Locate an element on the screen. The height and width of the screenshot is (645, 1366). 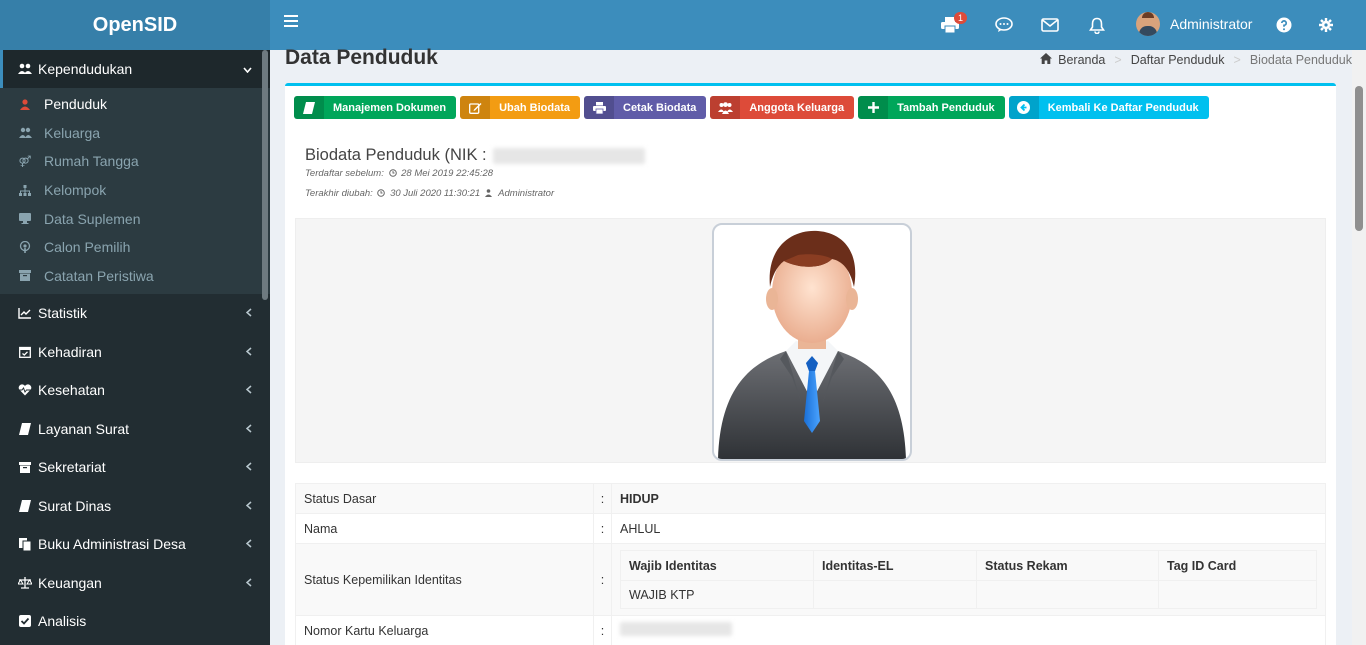
breadcrumb-biodata-penduduk: Biodata Penduduk is located at coordinates (1300, 60).